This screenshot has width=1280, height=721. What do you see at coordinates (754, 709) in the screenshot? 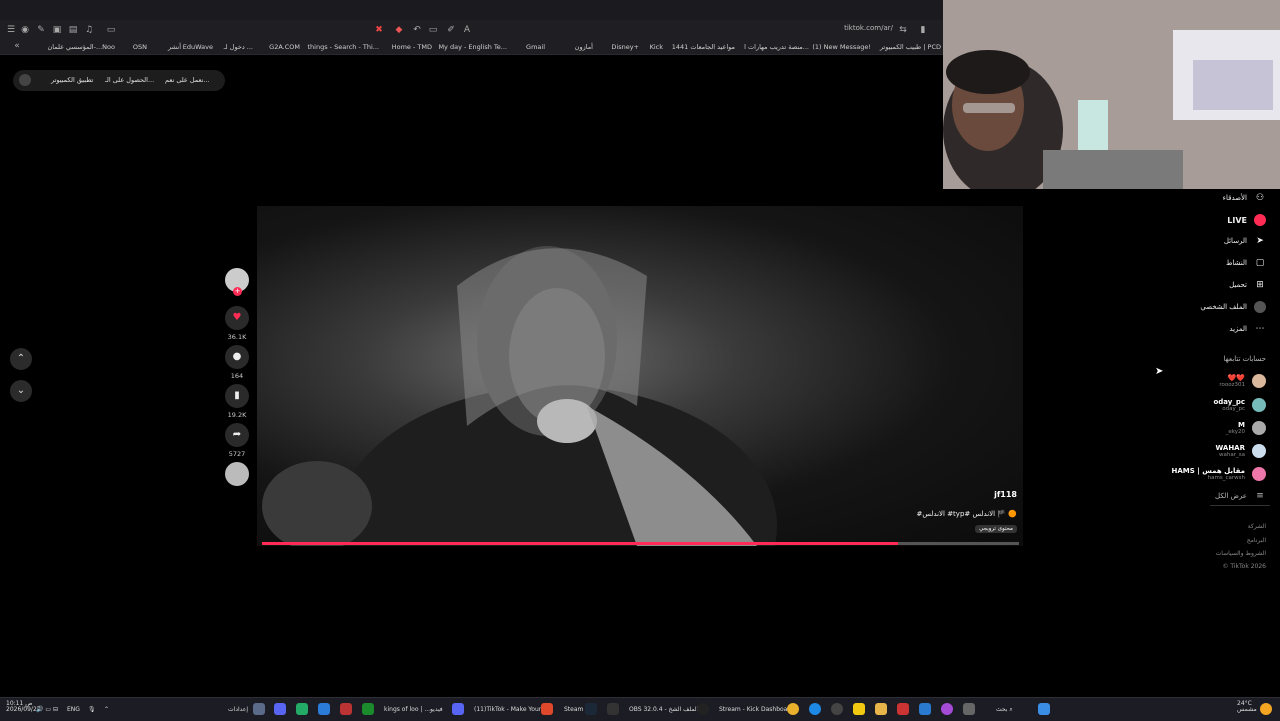
I see `taskbar-app: Stream - Kick Dashboar` at bounding box center [754, 709].